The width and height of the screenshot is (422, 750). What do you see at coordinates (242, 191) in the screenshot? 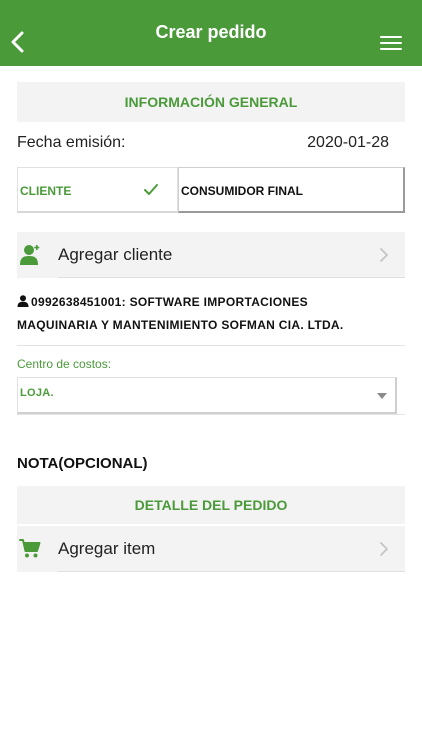
I see `segment-consumidor-label: CONSUMIDOR FINAL` at bounding box center [242, 191].